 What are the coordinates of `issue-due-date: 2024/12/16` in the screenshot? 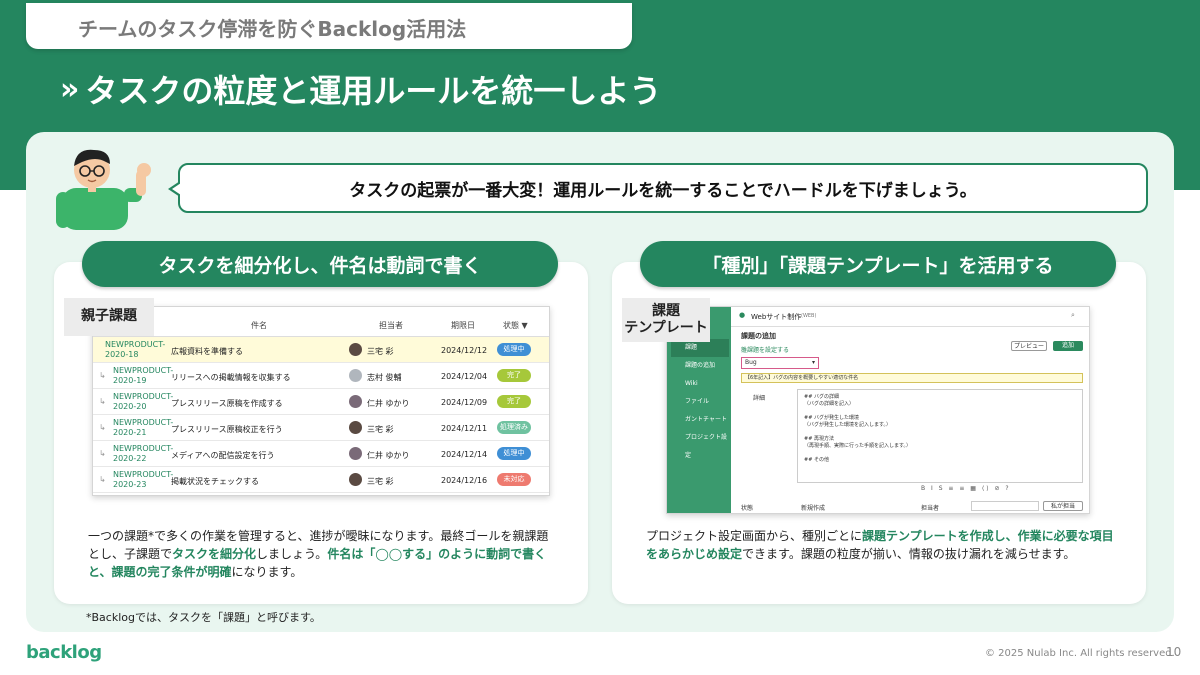 It's located at (464, 480).